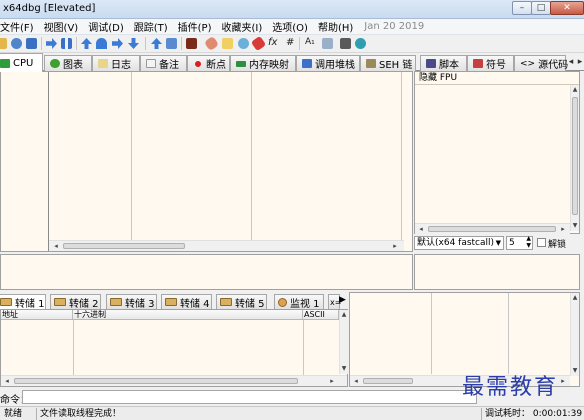 The height and width of the screenshot is (420, 584). Describe the element at coordinates (195, 26) in the screenshot. I see `menu-plugins: 插件(P)` at that location.